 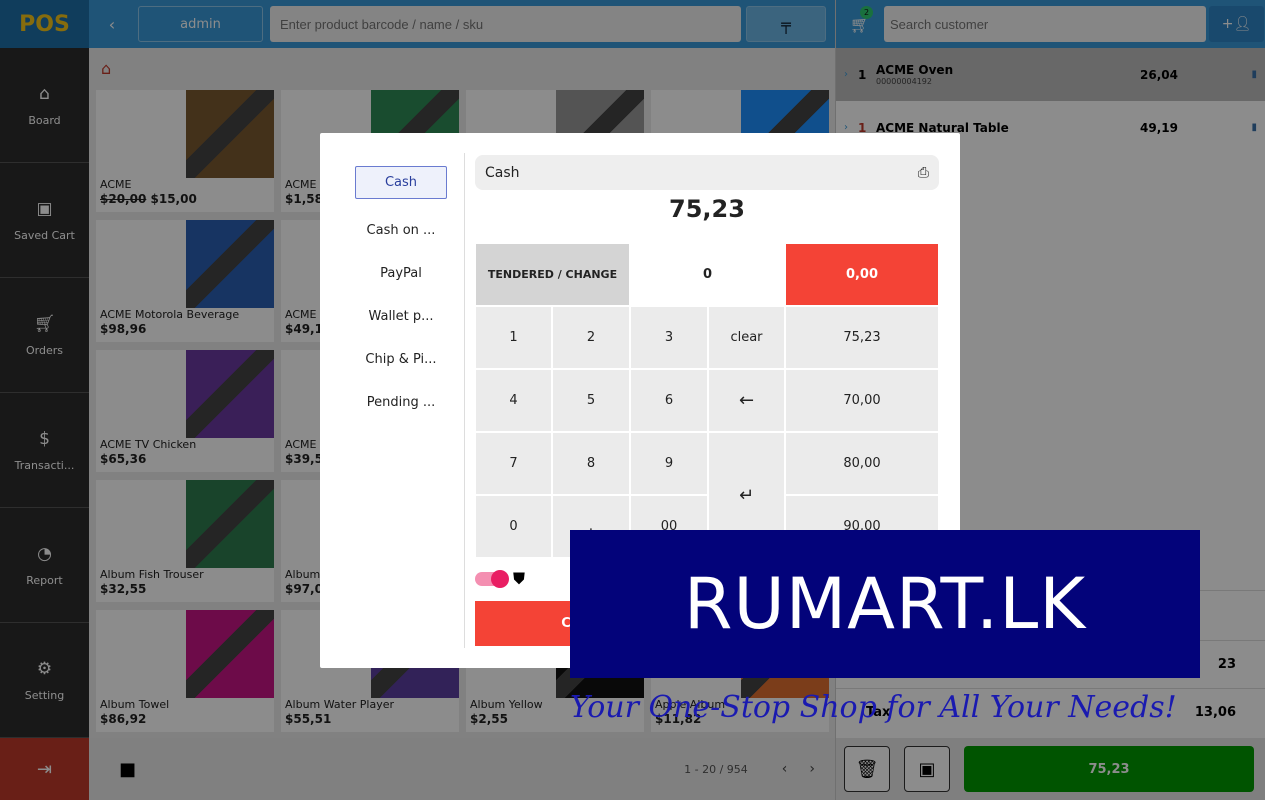 What do you see at coordinates (669, 400) in the screenshot?
I see `key-6: 6` at bounding box center [669, 400].